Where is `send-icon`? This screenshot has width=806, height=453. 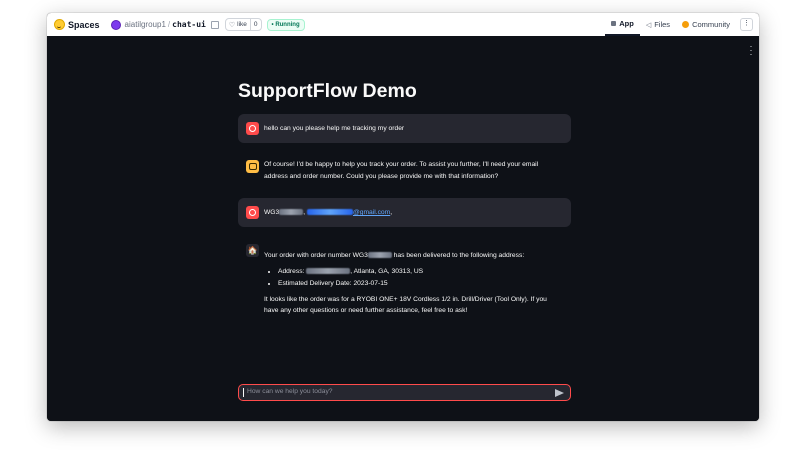 send-icon is located at coordinates (559, 393).